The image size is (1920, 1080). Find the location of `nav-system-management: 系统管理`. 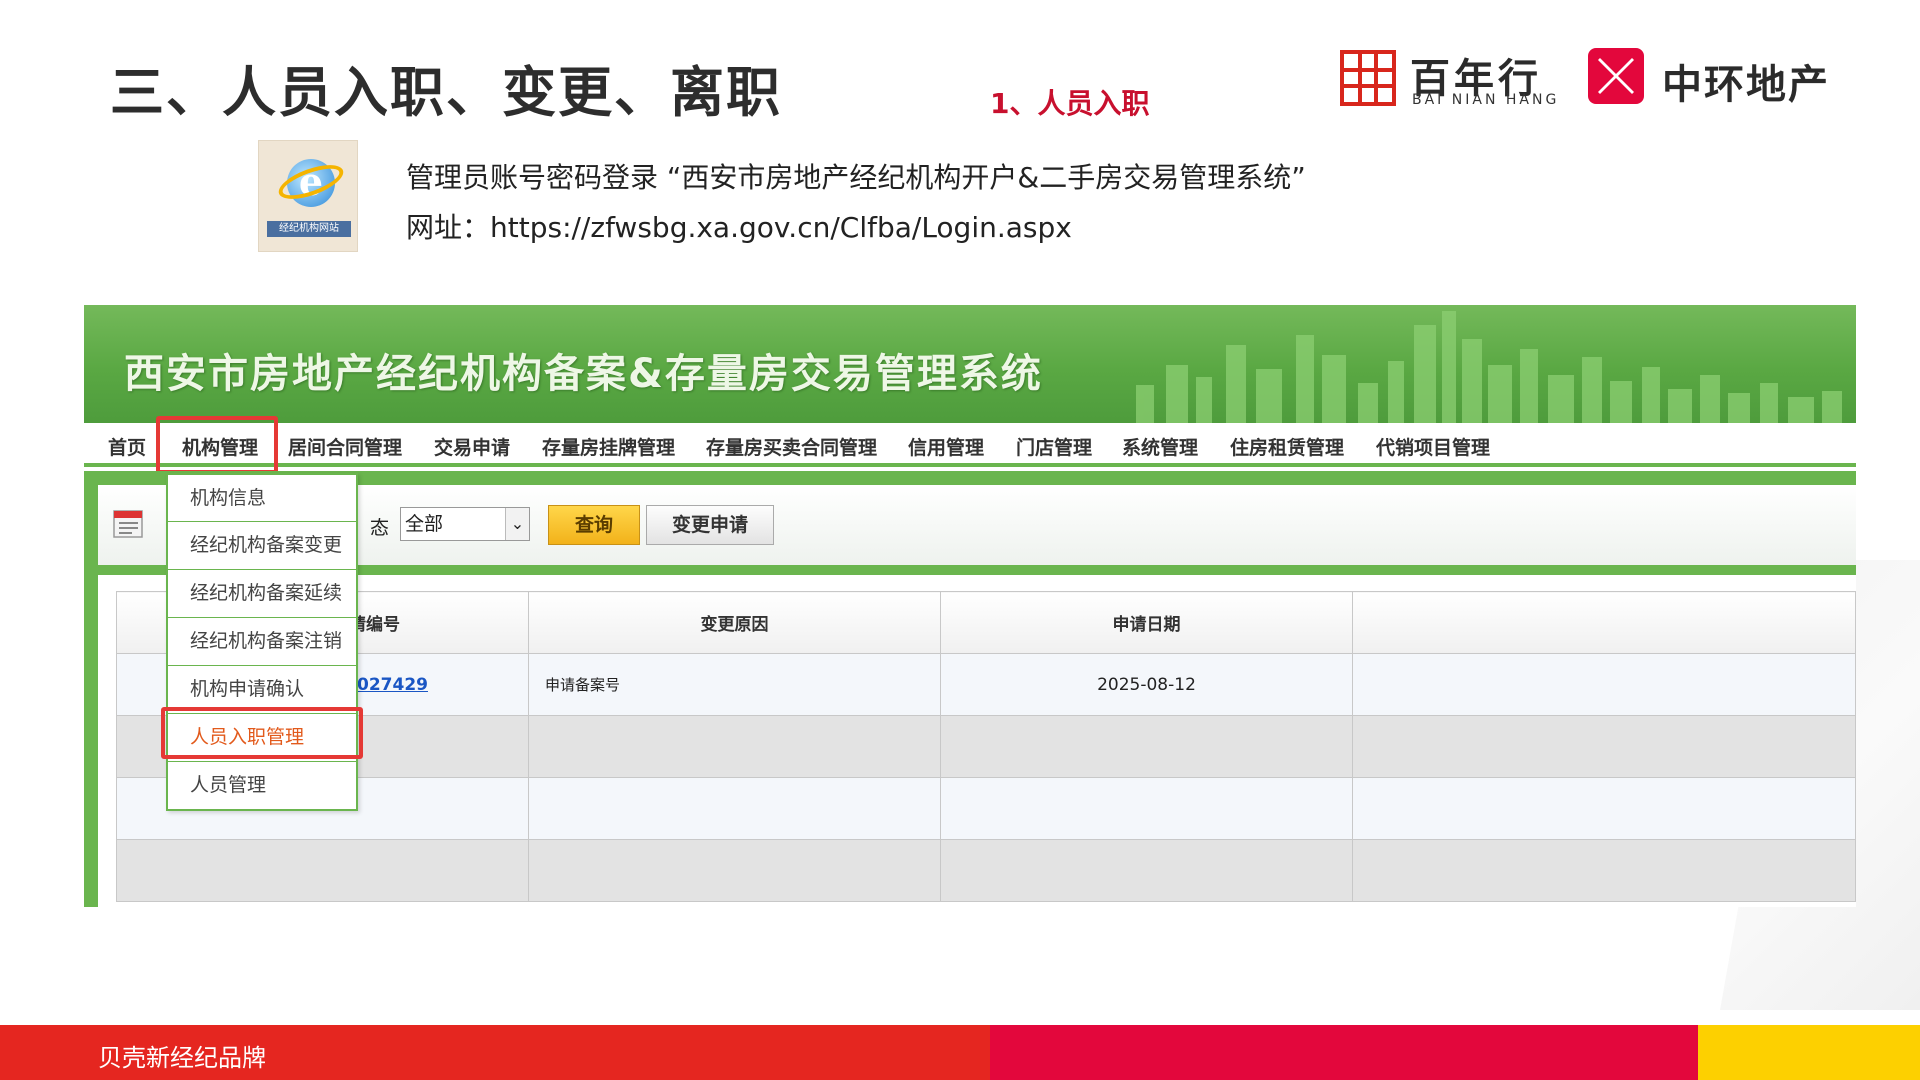

nav-system-management: 系统管理 is located at coordinates (1160, 446).